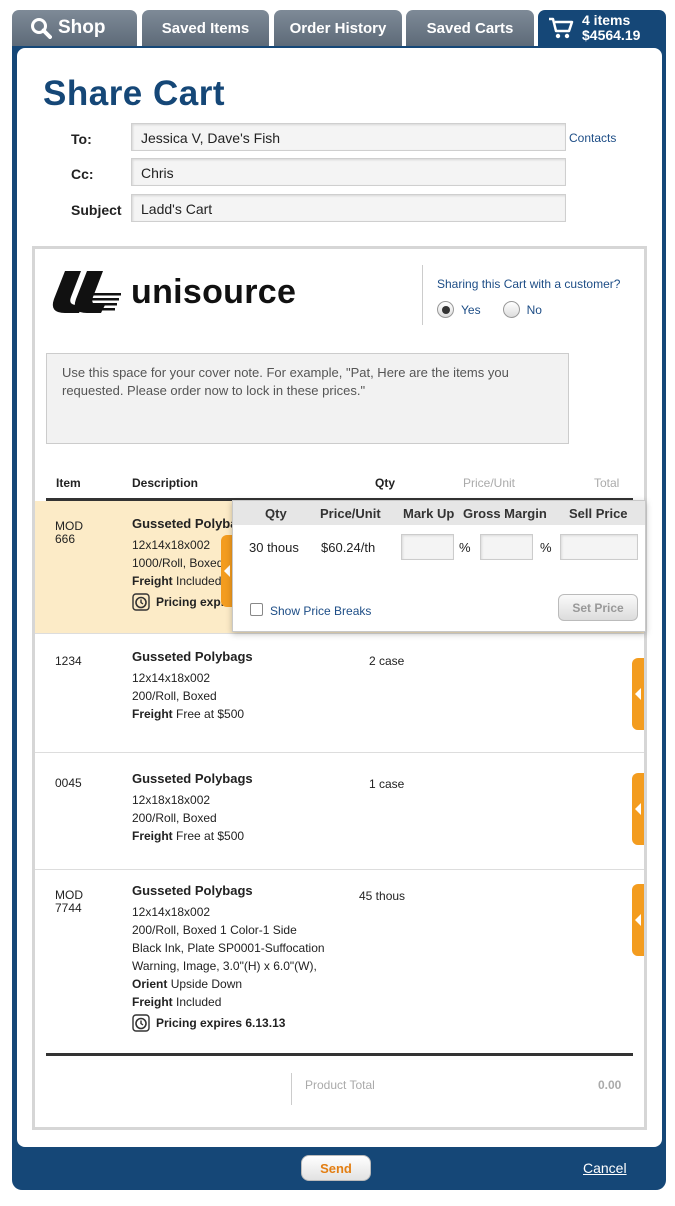 The height and width of the screenshot is (1206, 675). I want to click on popover-qty: 30 thous, so click(274, 547).